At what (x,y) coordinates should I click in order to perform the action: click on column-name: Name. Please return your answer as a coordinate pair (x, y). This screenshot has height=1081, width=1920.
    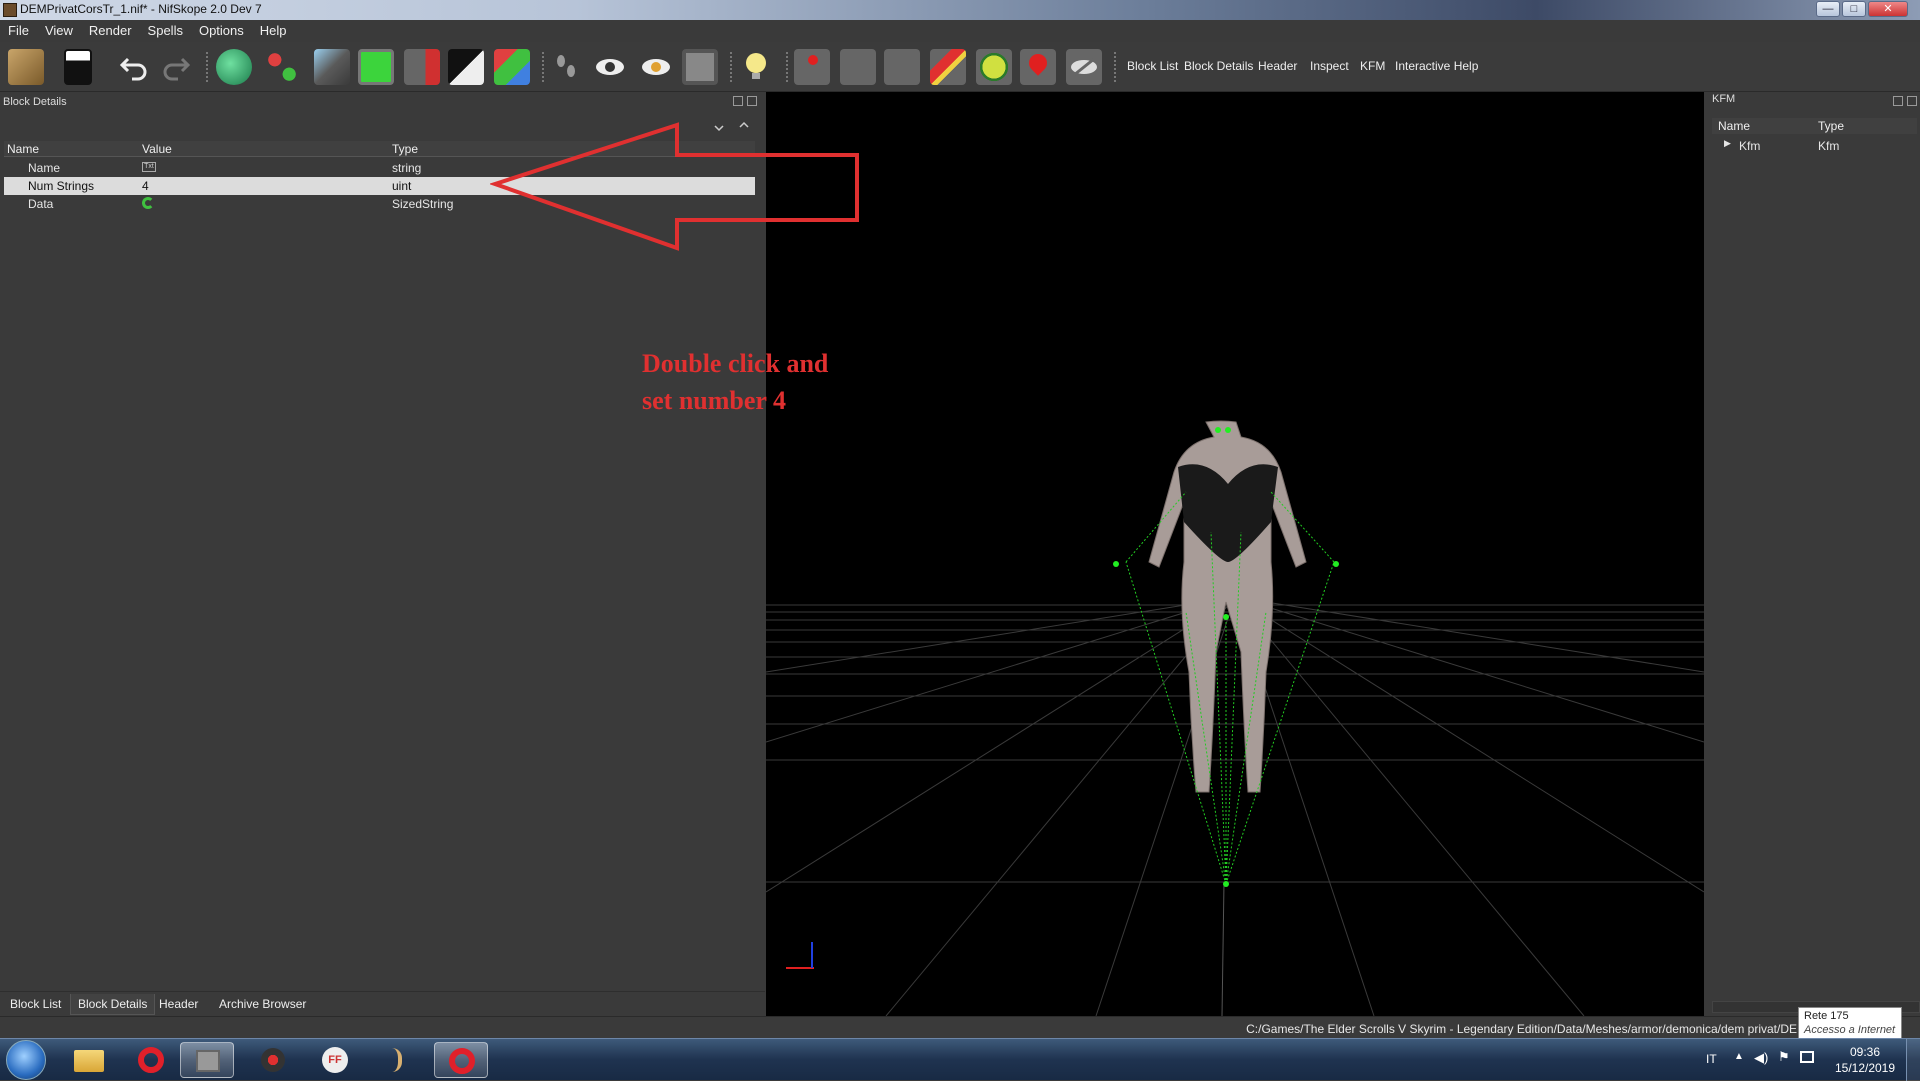
    Looking at the image, I should click on (23, 149).